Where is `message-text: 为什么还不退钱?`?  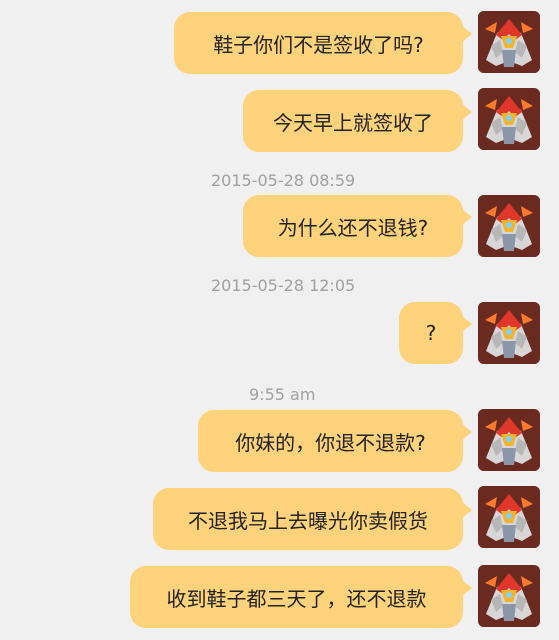 message-text: 为什么还不退钱? is located at coordinates (353, 227).